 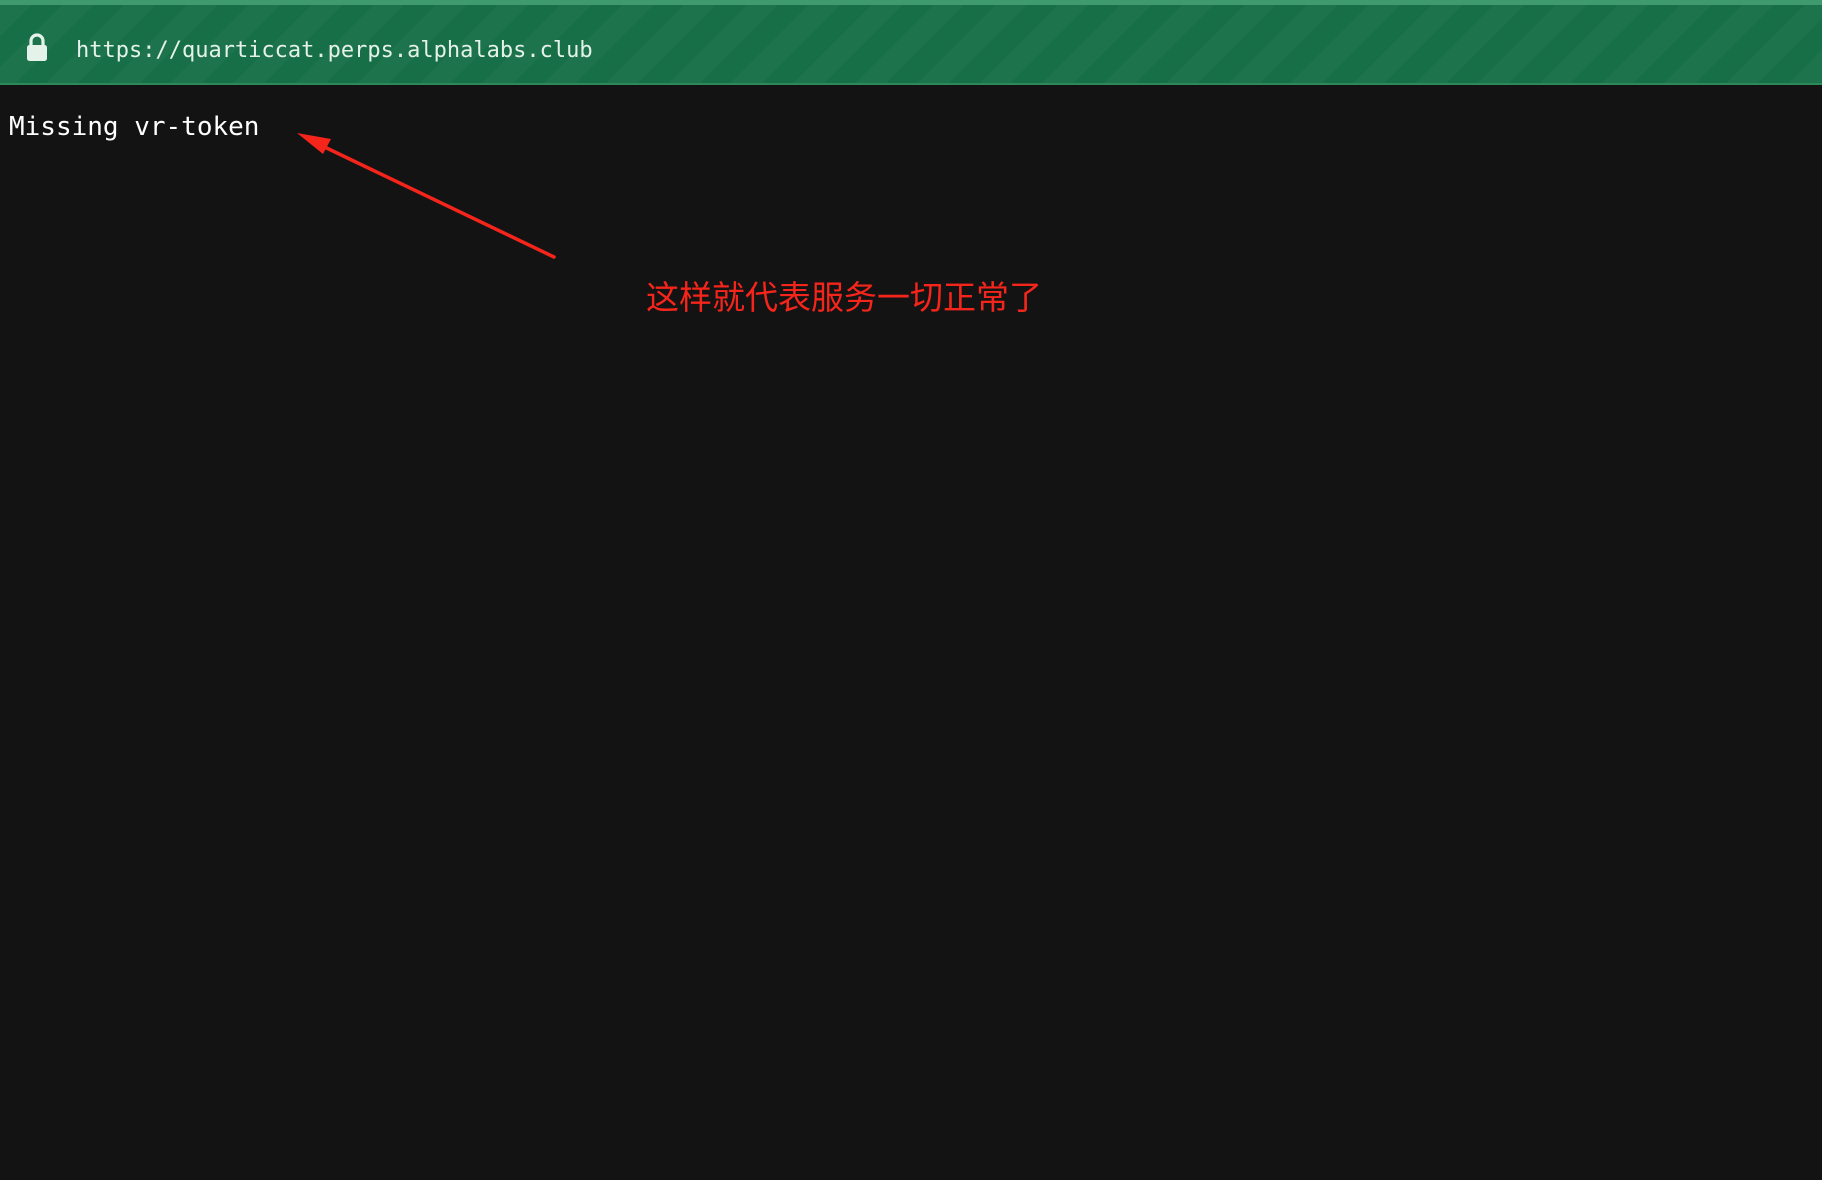 I want to click on url-text: https://quarticcat.perps.alphalabs.club, so click(x=334, y=51).